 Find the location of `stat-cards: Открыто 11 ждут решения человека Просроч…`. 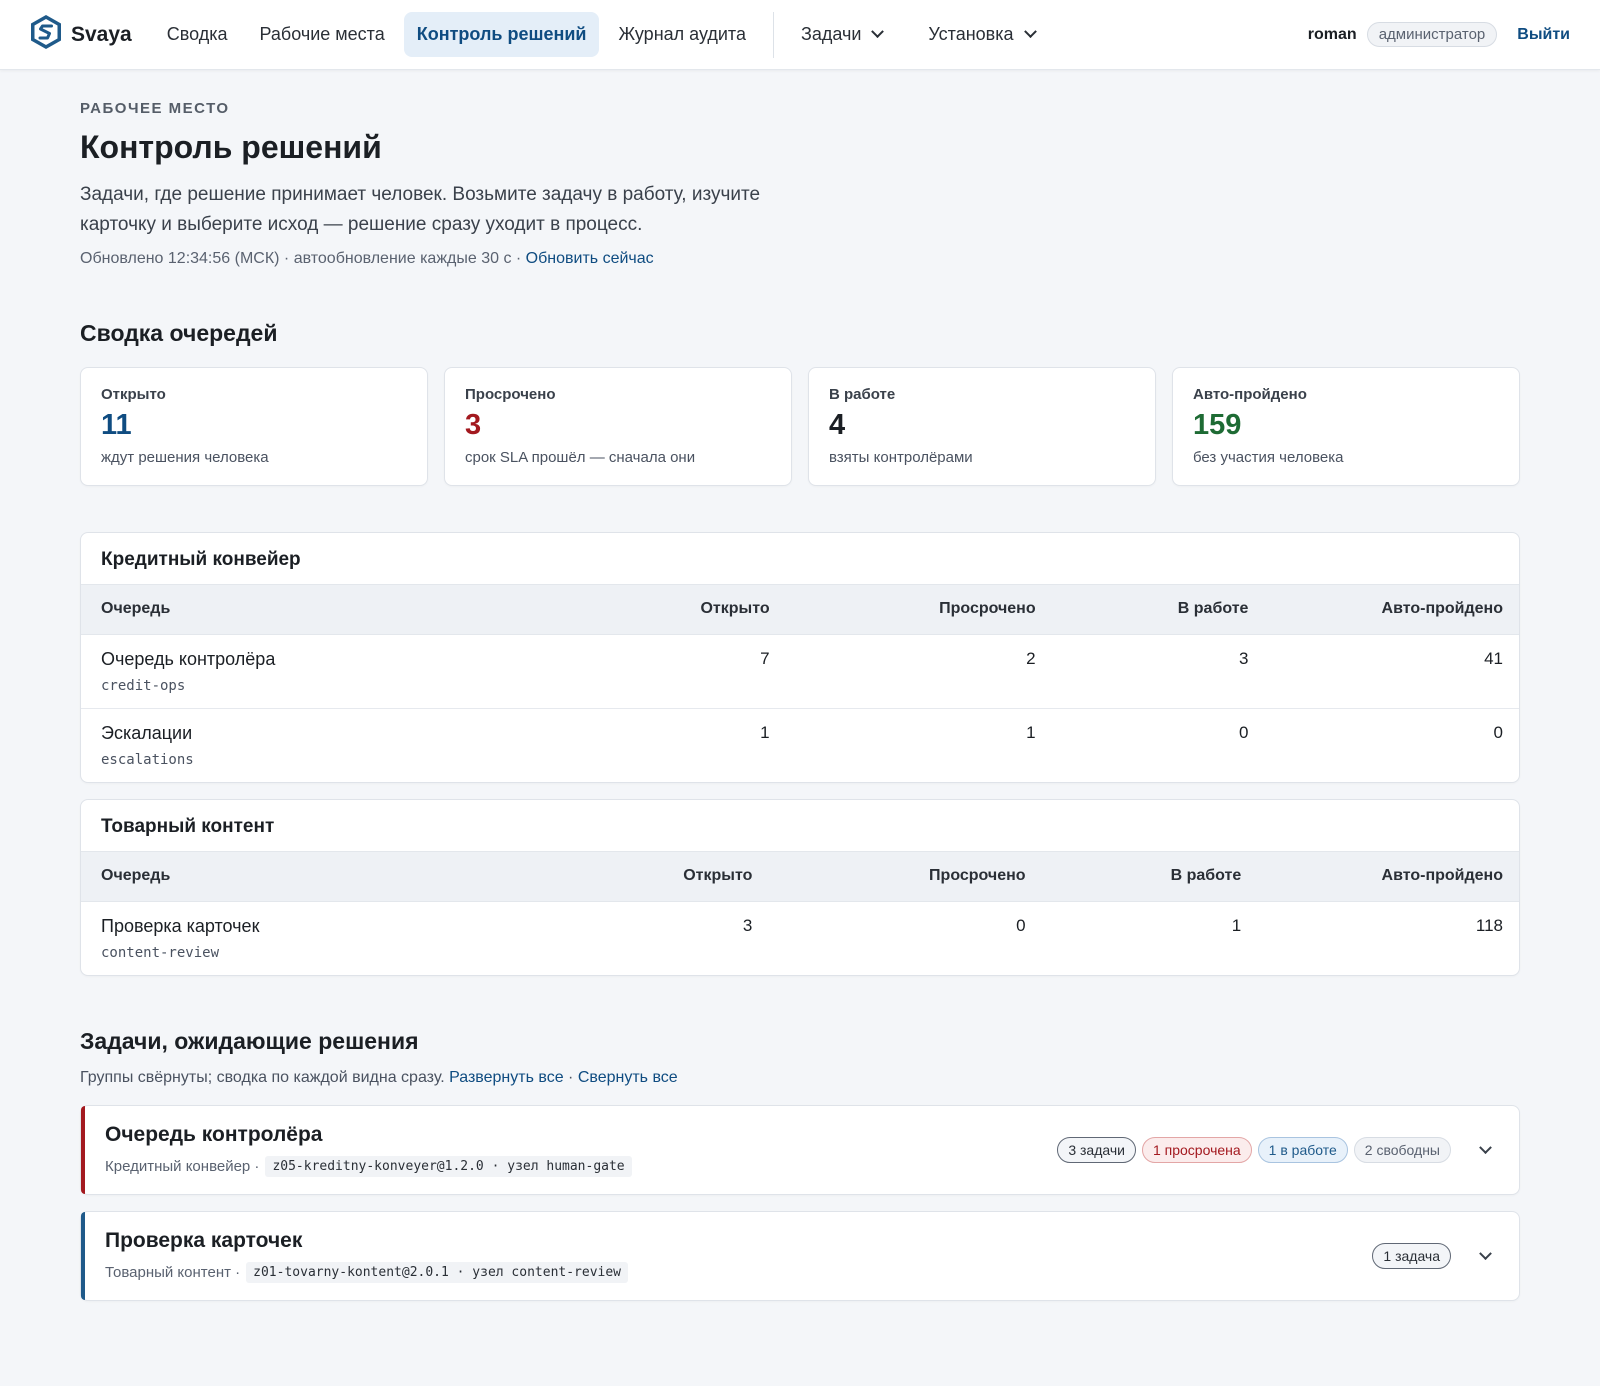

stat-cards: Открыто 11 ждут решения человека Просроч… is located at coordinates (800, 426).